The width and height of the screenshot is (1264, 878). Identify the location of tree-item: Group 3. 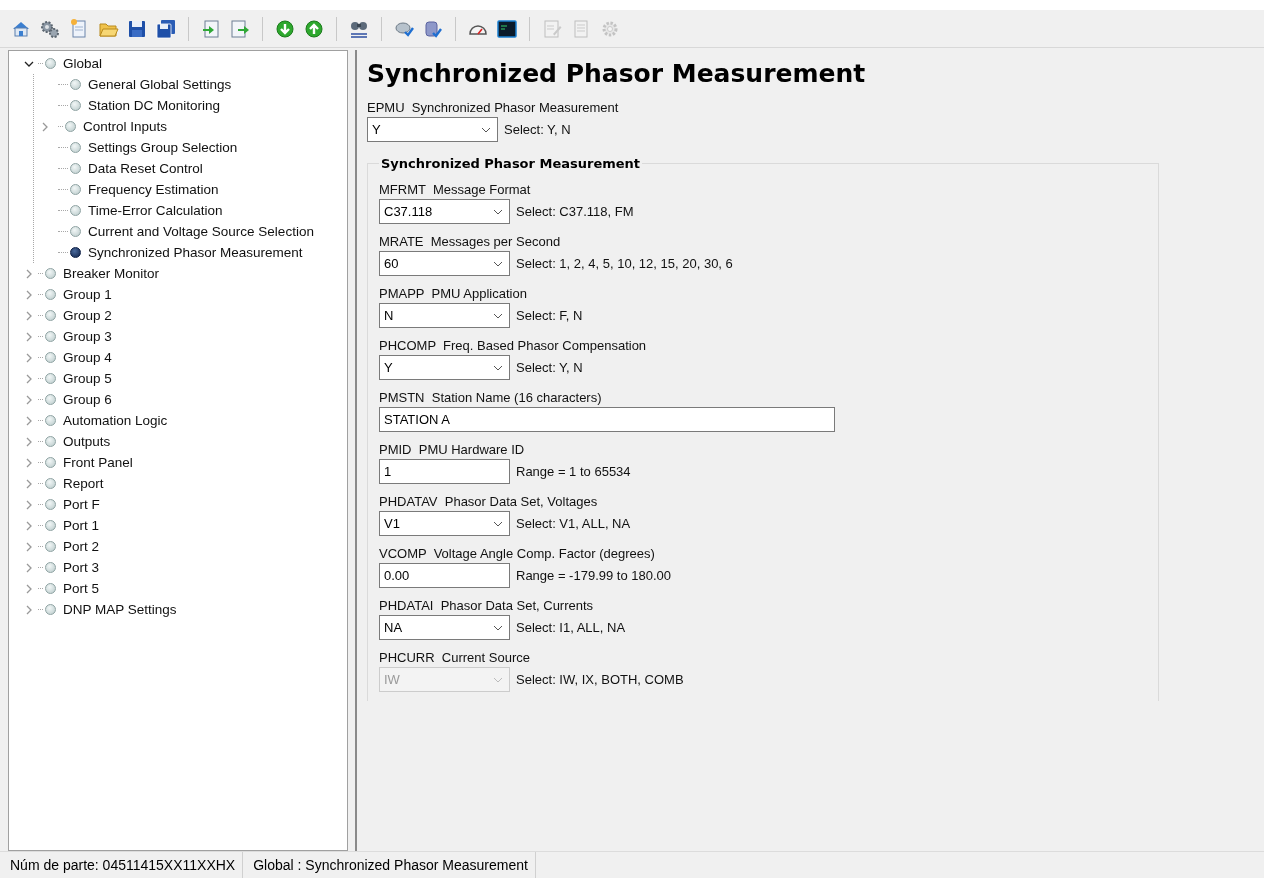
(87, 336).